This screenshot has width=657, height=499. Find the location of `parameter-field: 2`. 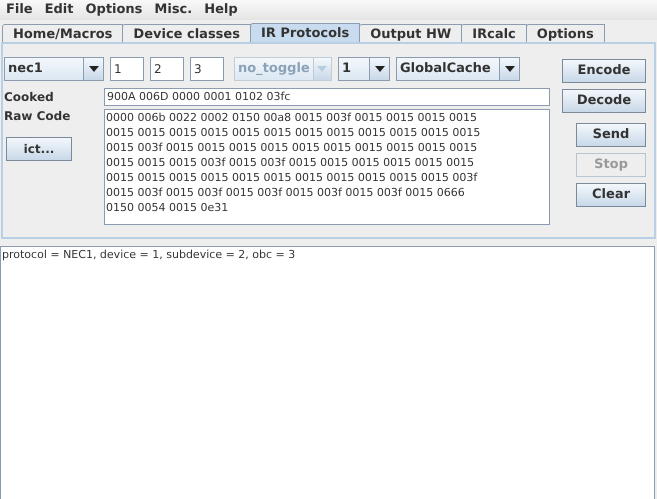

parameter-field: 2 is located at coordinates (167, 69).